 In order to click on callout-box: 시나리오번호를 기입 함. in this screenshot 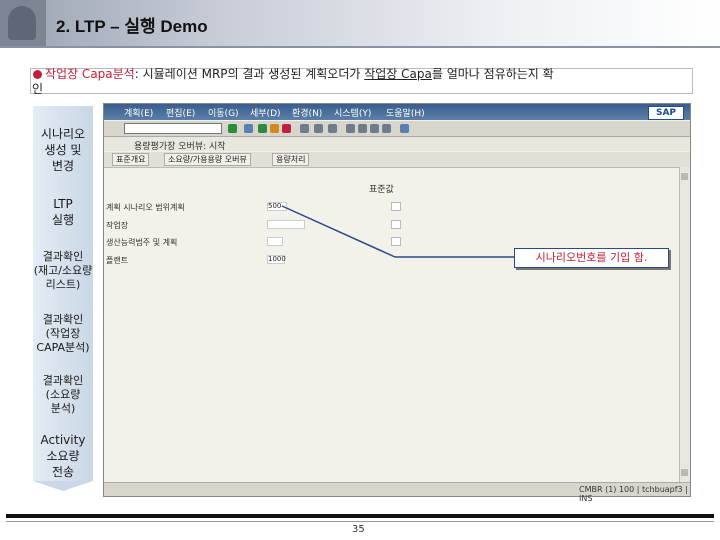, I will do `click(591, 258)`.